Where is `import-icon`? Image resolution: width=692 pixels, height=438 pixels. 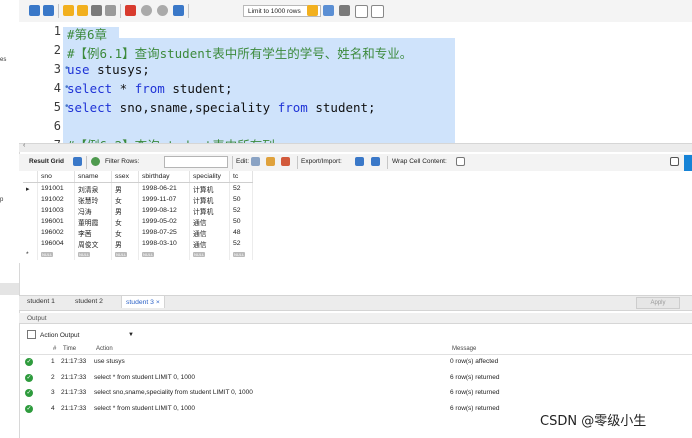
import-icon is located at coordinates (375, 161).